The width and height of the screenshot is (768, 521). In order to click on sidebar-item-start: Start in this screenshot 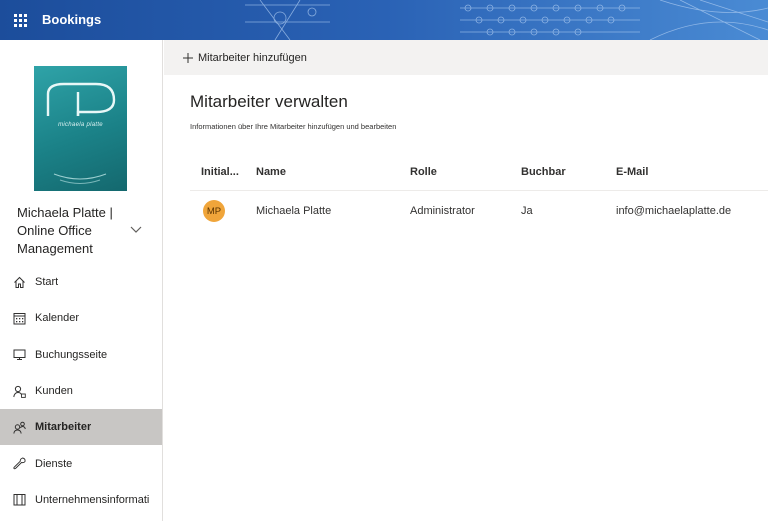, I will do `click(81, 282)`.